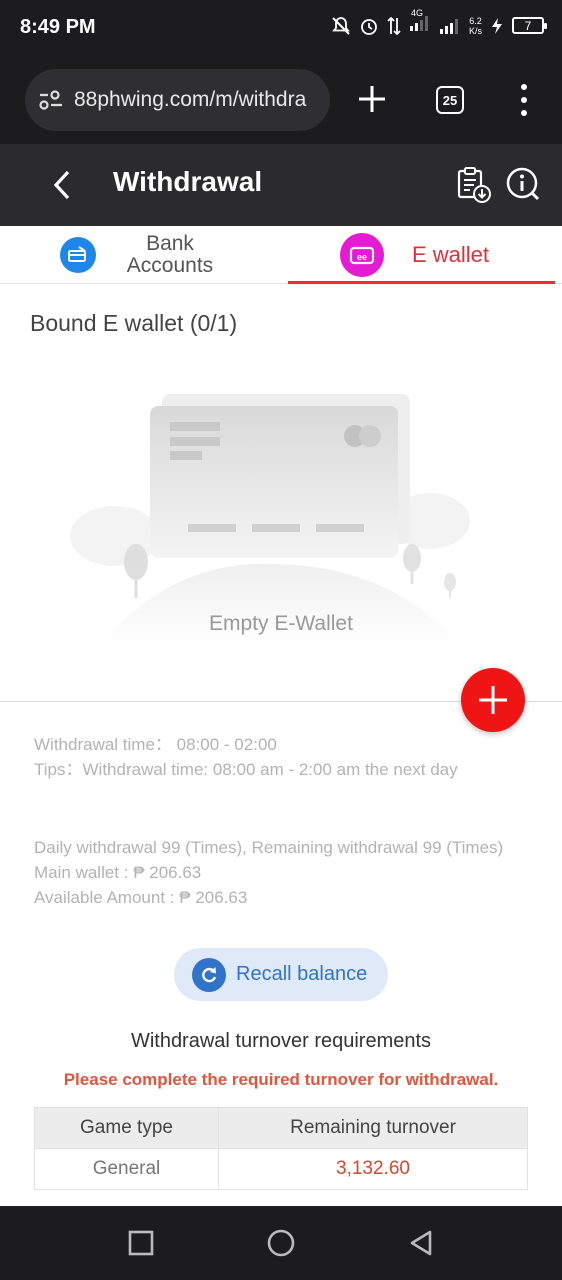 The width and height of the screenshot is (562, 1280). What do you see at coordinates (226, 744) in the screenshot?
I see `withdrawal-time-value: 08:00 - 02:00` at bounding box center [226, 744].